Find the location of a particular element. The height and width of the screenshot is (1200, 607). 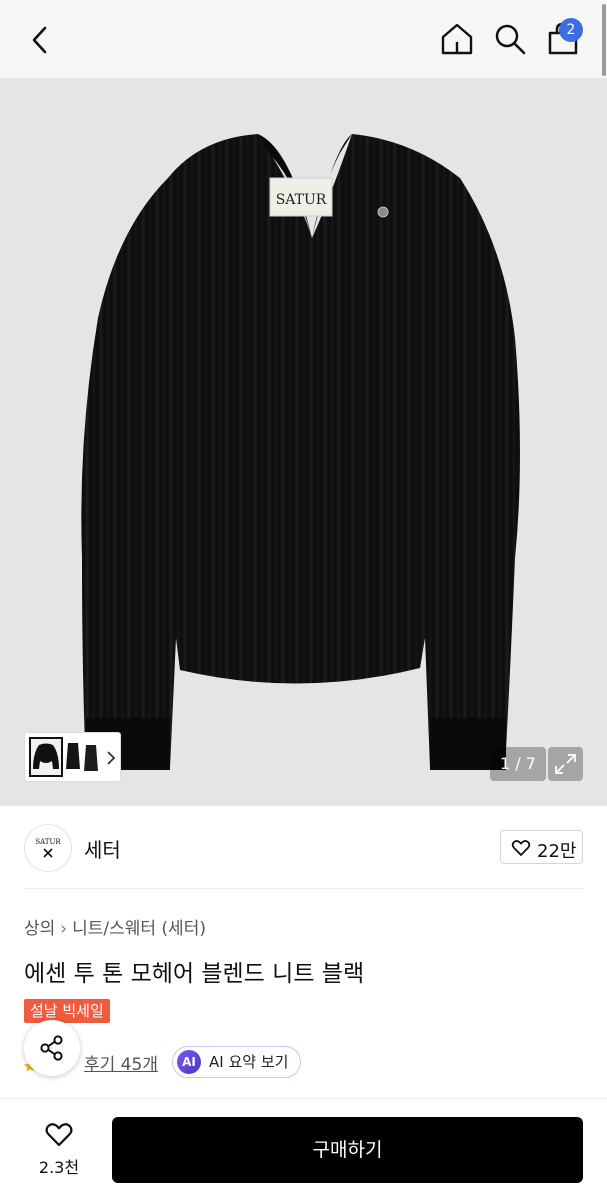

ai-summary-button: AI AI 요약 보기 is located at coordinates (237, 1062).